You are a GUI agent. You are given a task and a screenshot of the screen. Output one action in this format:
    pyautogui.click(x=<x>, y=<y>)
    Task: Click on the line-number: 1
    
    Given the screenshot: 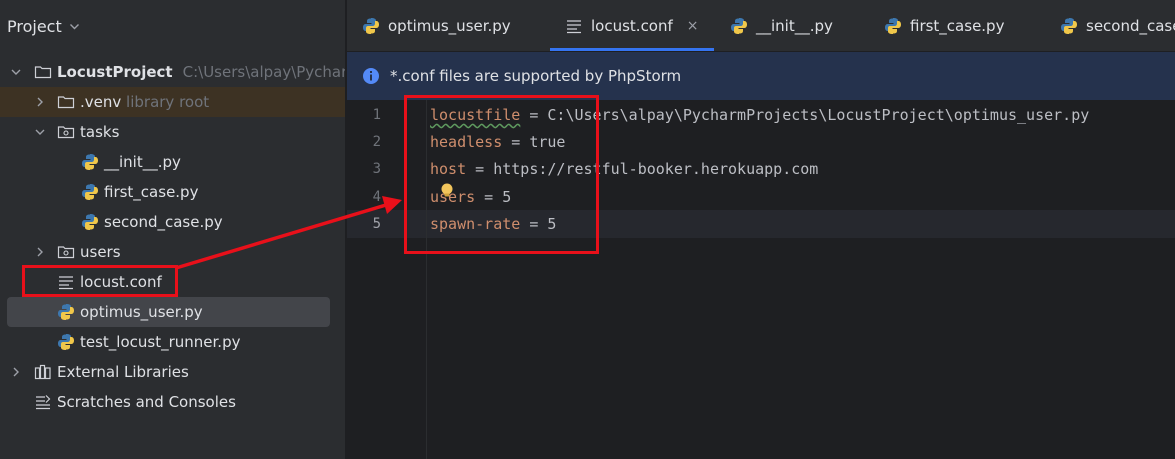 What is the action you would take?
    pyautogui.click(x=376, y=115)
    